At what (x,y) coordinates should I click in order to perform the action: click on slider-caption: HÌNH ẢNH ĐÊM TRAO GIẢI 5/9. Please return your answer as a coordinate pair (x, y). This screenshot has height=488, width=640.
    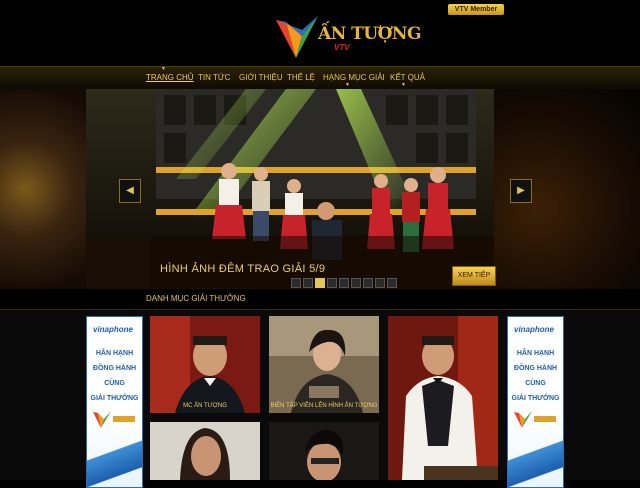
    Looking at the image, I should click on (242, 269).